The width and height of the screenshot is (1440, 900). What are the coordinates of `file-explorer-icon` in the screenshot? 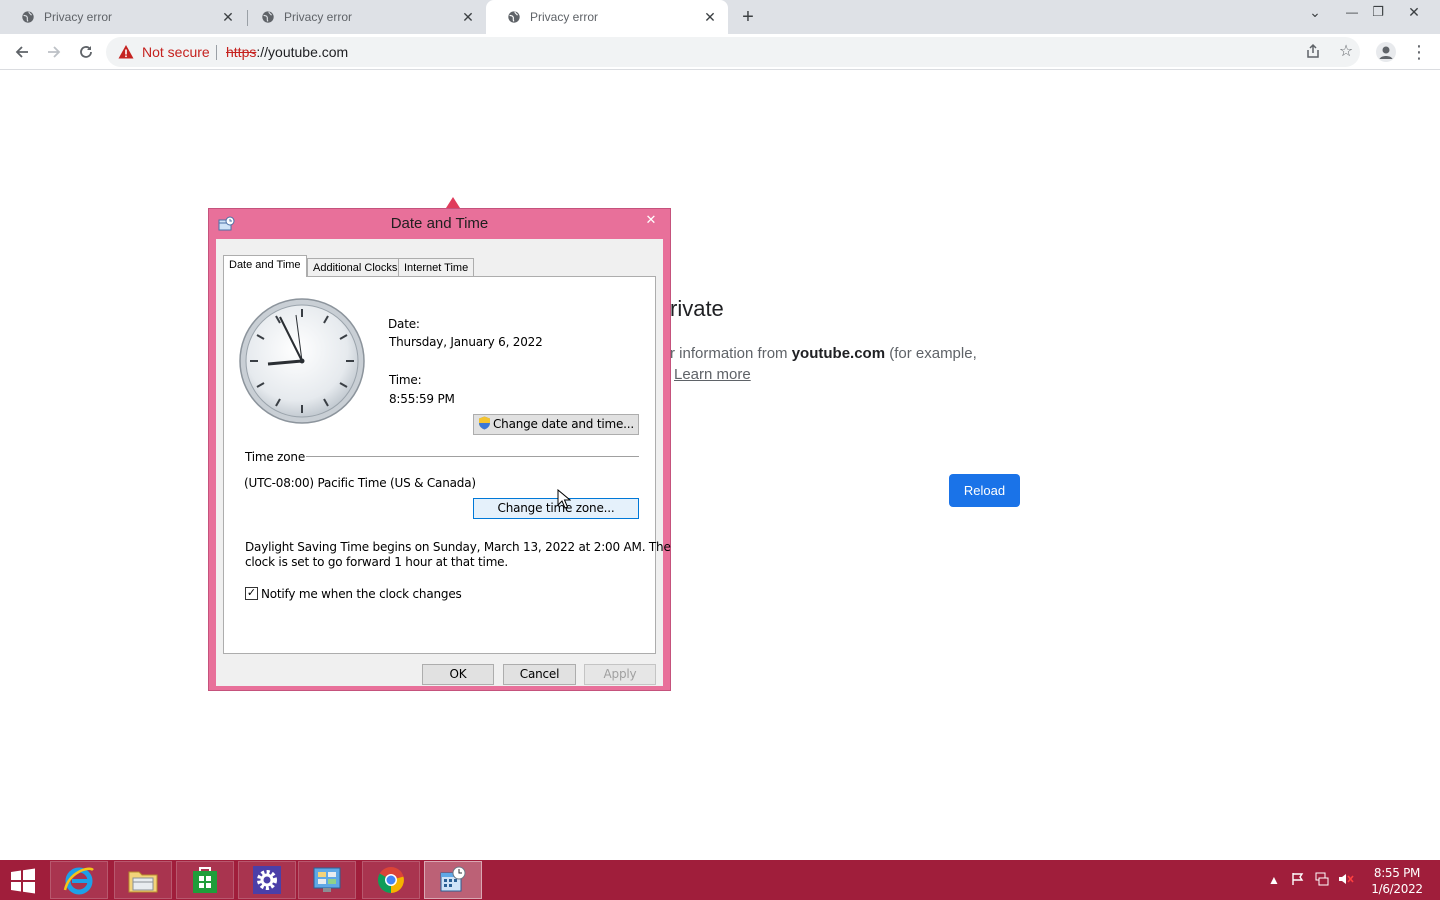 It's located at (143, 882).